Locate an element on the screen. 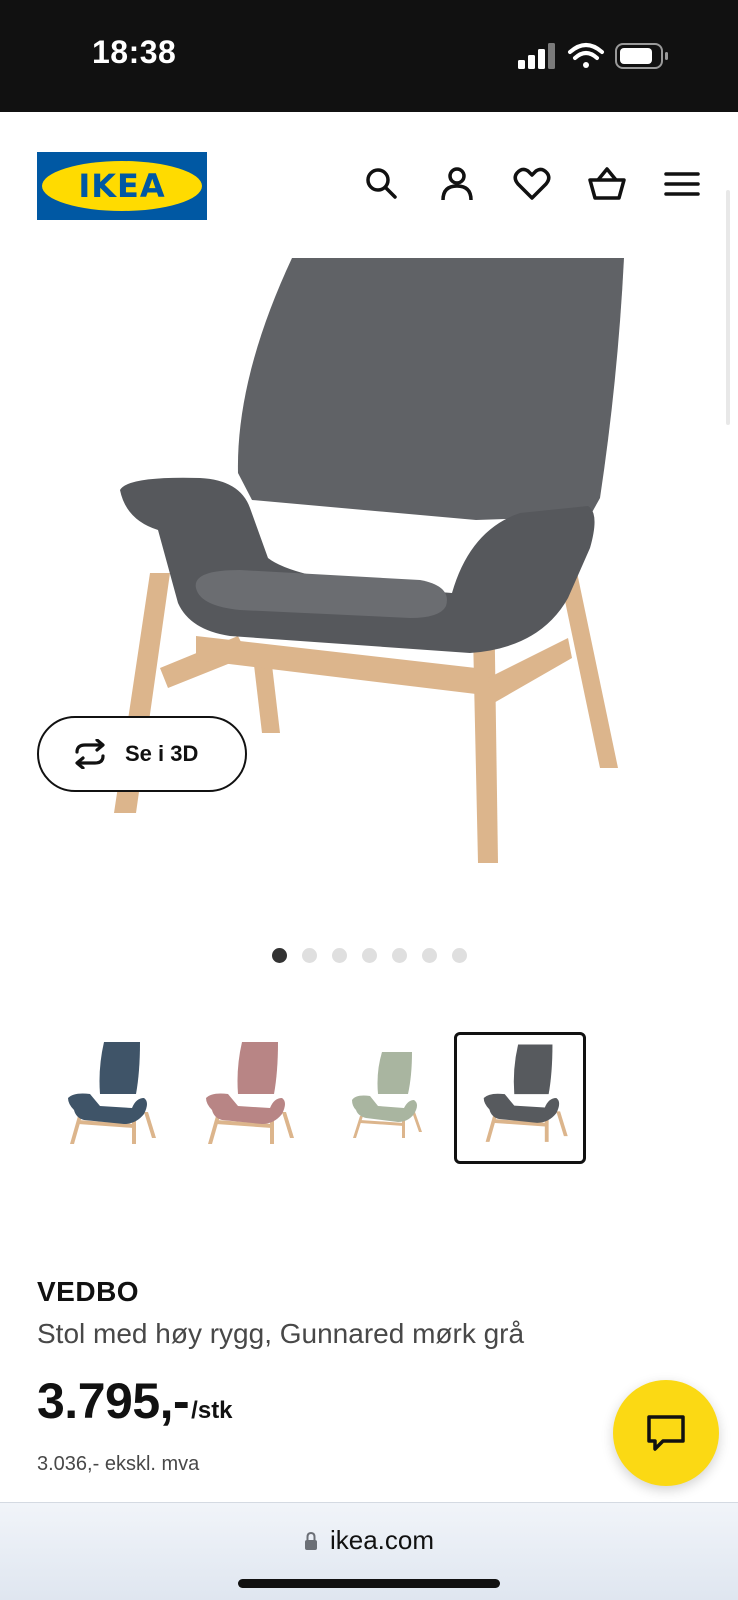 Image resolution: width=738 pixels, height=1600 pixels. url-text: ikea.com is located at coordinates (382, 1540).